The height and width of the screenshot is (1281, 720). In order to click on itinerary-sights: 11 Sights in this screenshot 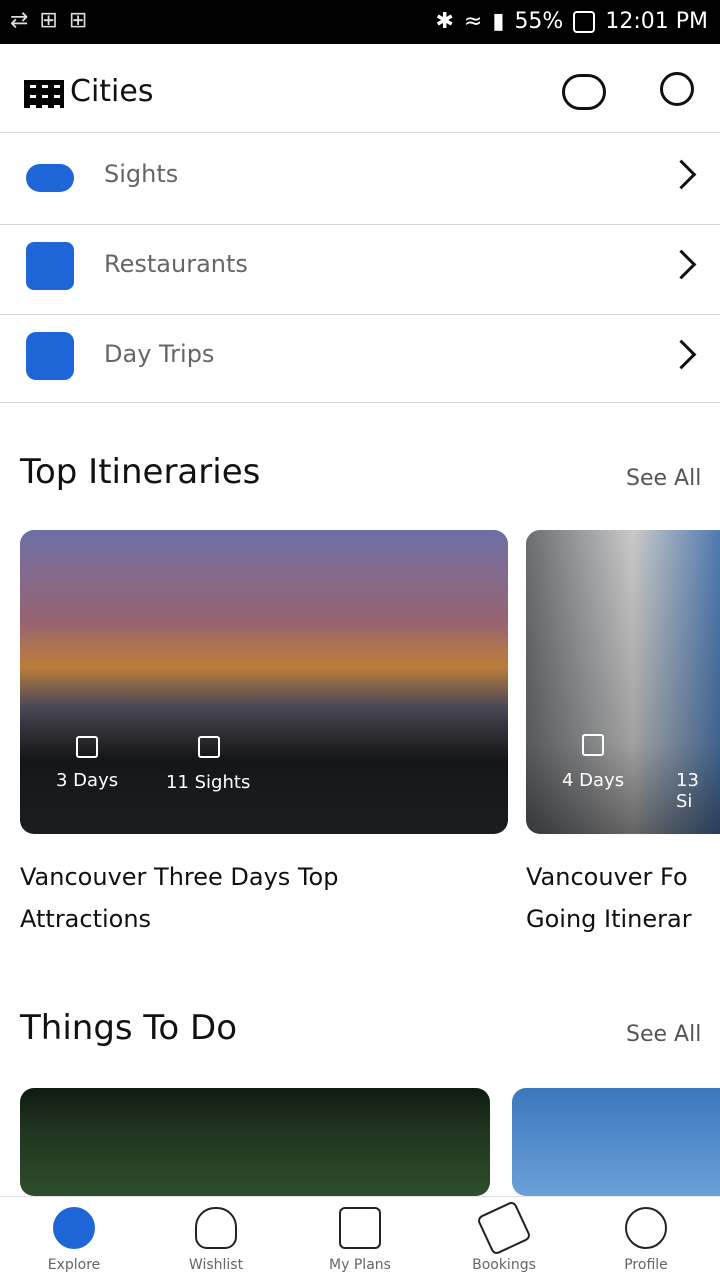, I will do `click(208, 782)`.